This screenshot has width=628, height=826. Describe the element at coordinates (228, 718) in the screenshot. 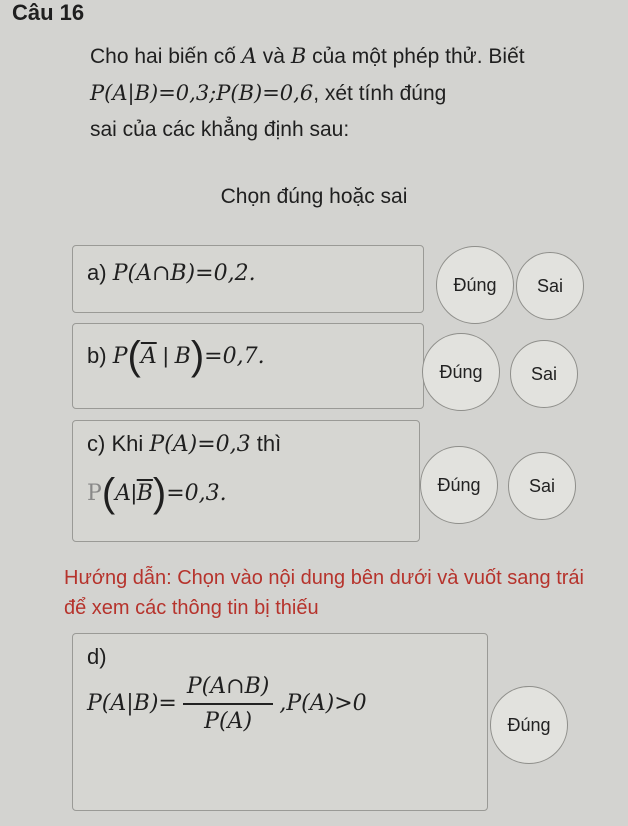

I see `statement-d-denominator: P(A)` at that location.